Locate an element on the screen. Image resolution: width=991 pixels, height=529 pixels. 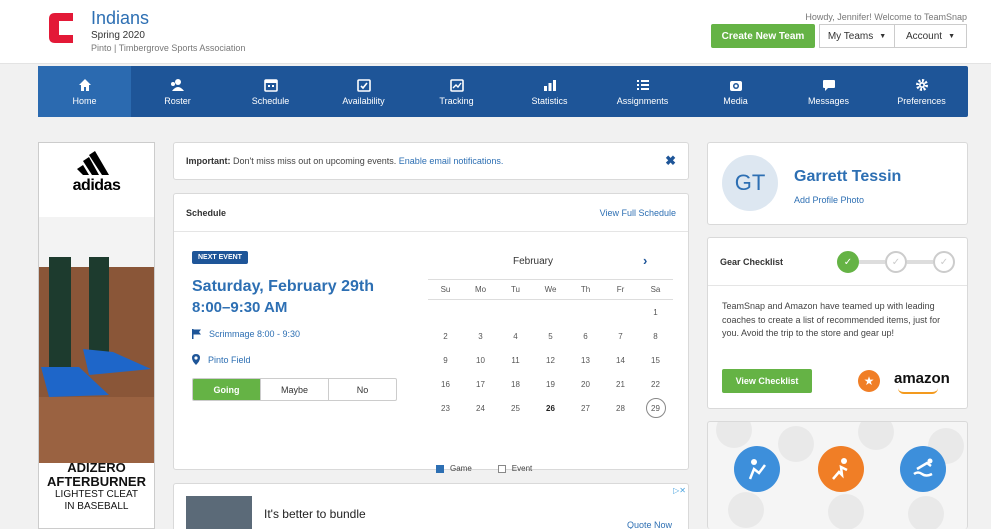
sports-promo is located at coordinates (837, 475).